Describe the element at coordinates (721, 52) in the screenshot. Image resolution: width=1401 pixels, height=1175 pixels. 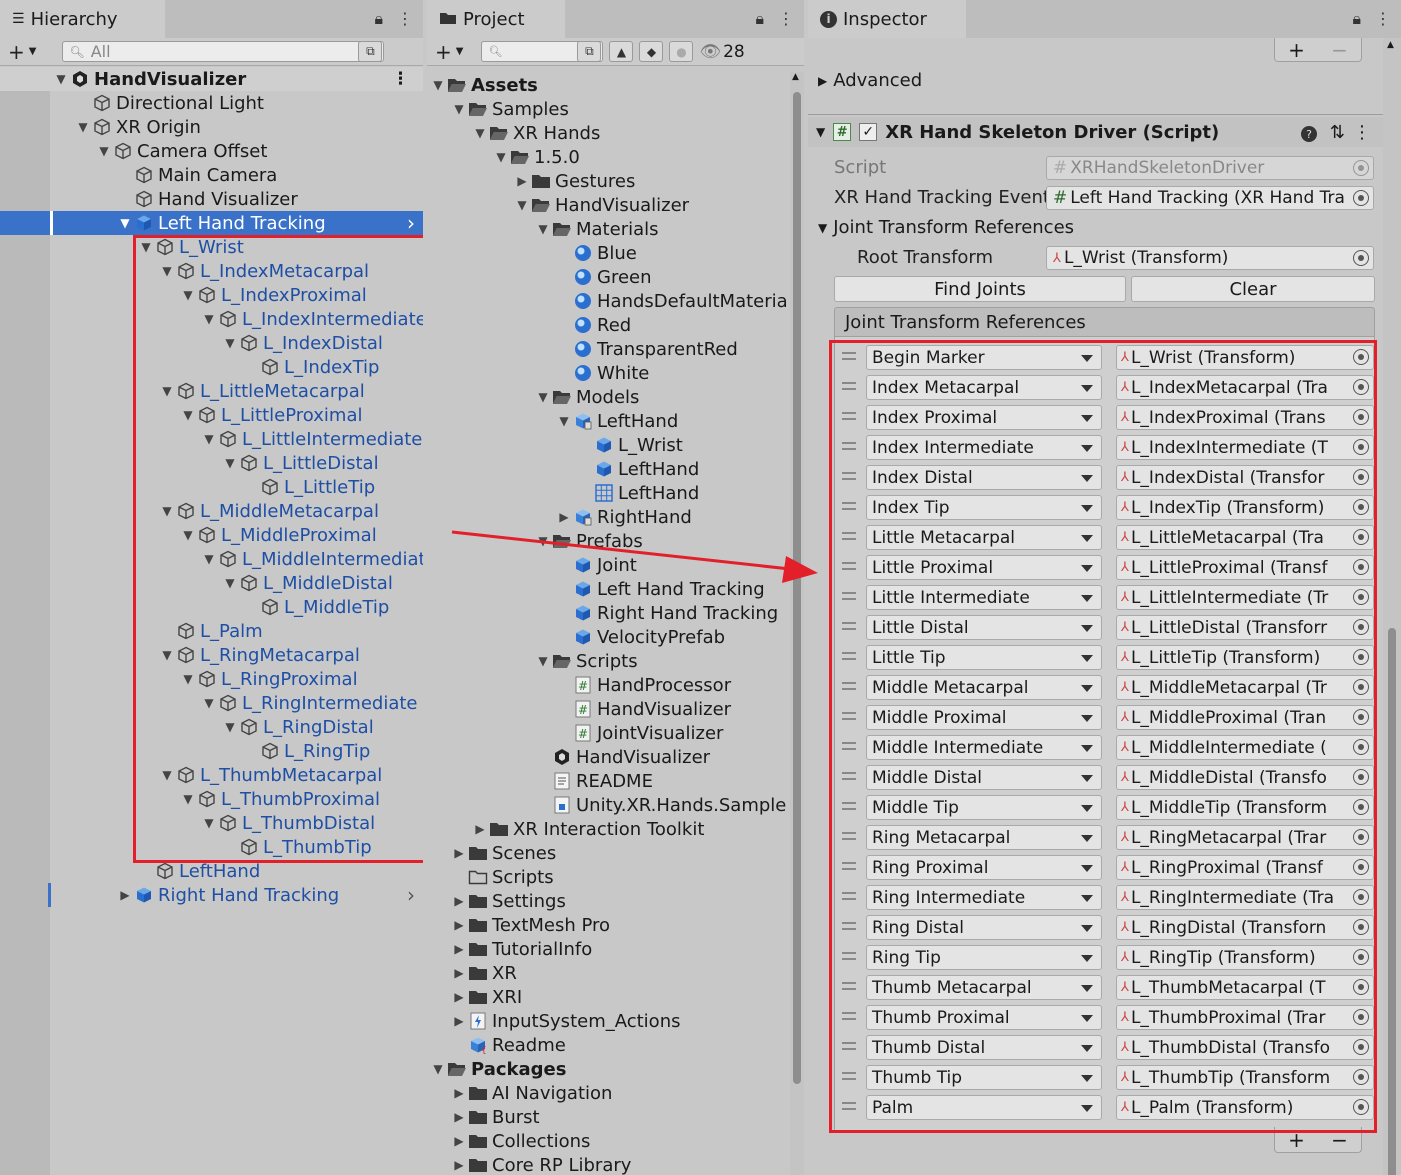
I see `hidden-packages-toggle: 👁︎ 28` at that location.